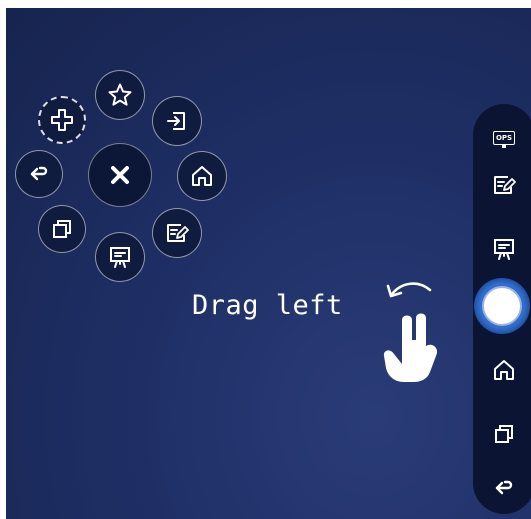 This screenshot has width=531, height=519. I want to click on toolbar-back-button, so click(502, 488).